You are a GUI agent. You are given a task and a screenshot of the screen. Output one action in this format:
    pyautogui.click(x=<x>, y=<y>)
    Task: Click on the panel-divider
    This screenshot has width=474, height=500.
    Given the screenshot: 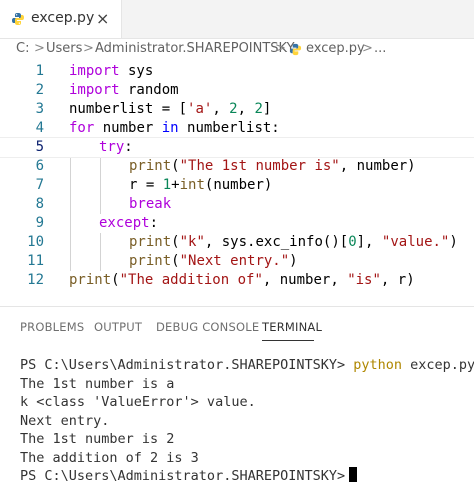 What is the action you would take?
    pyautogui.click(x=237, y=306)
    